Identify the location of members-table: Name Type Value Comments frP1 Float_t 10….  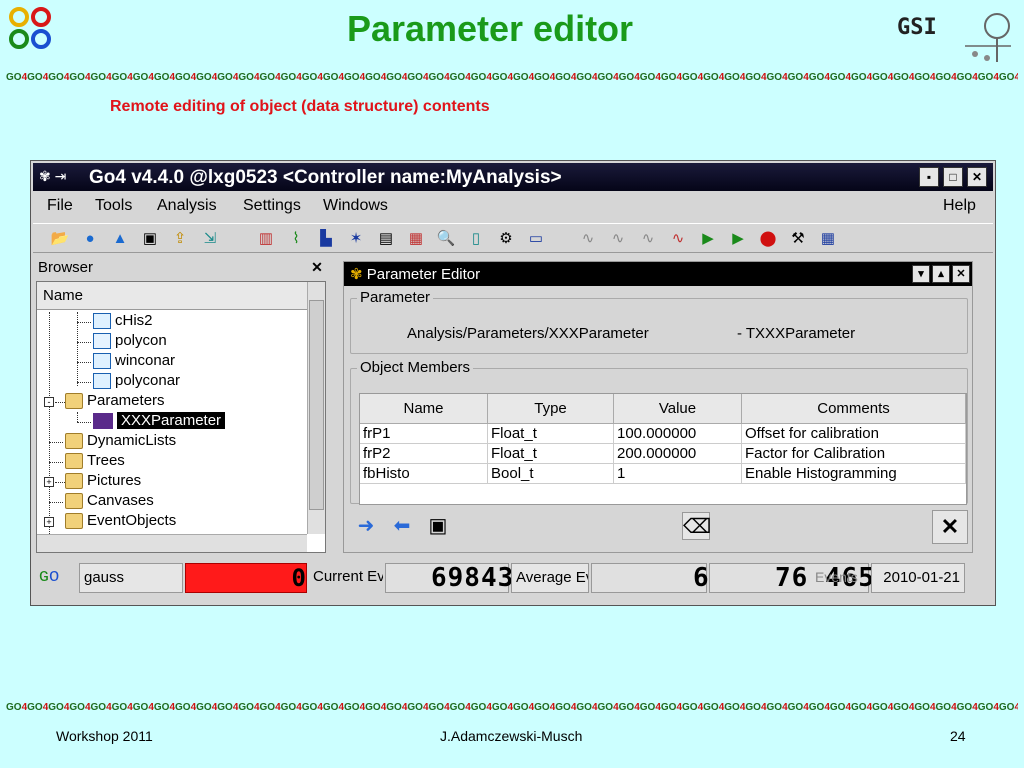
(663, 449).